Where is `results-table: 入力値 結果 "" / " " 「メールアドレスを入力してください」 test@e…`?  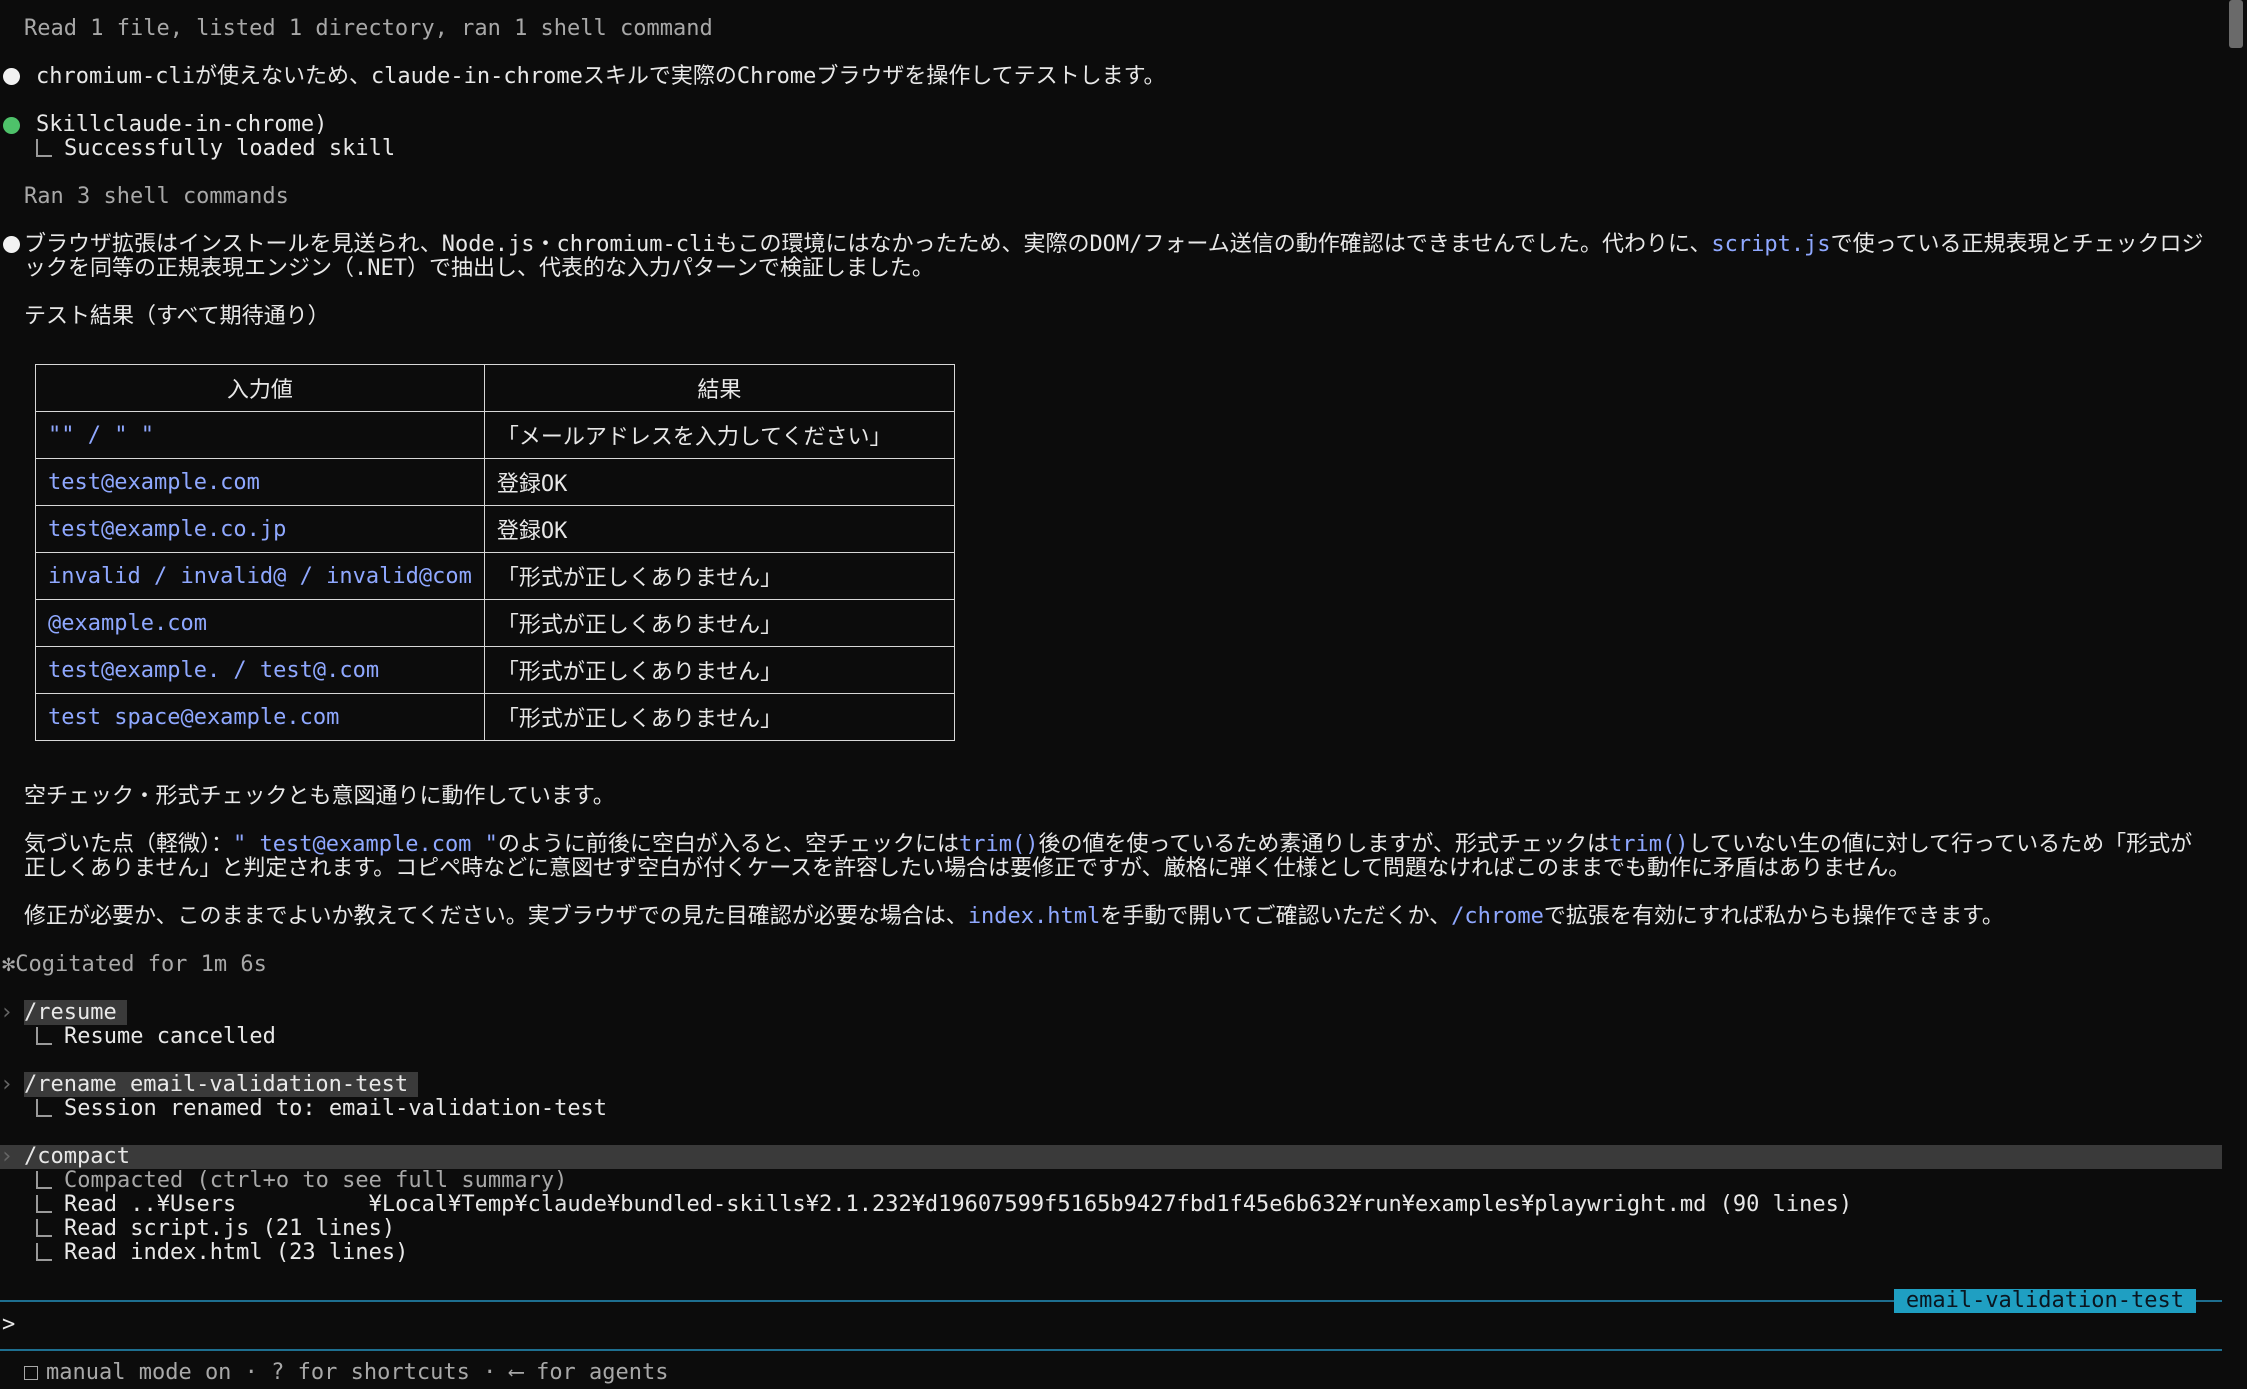
results-table: 入力値 結果 "" / " " 「メールアドレスを入力してください」 test@e… is located at coordinates (495, 552).